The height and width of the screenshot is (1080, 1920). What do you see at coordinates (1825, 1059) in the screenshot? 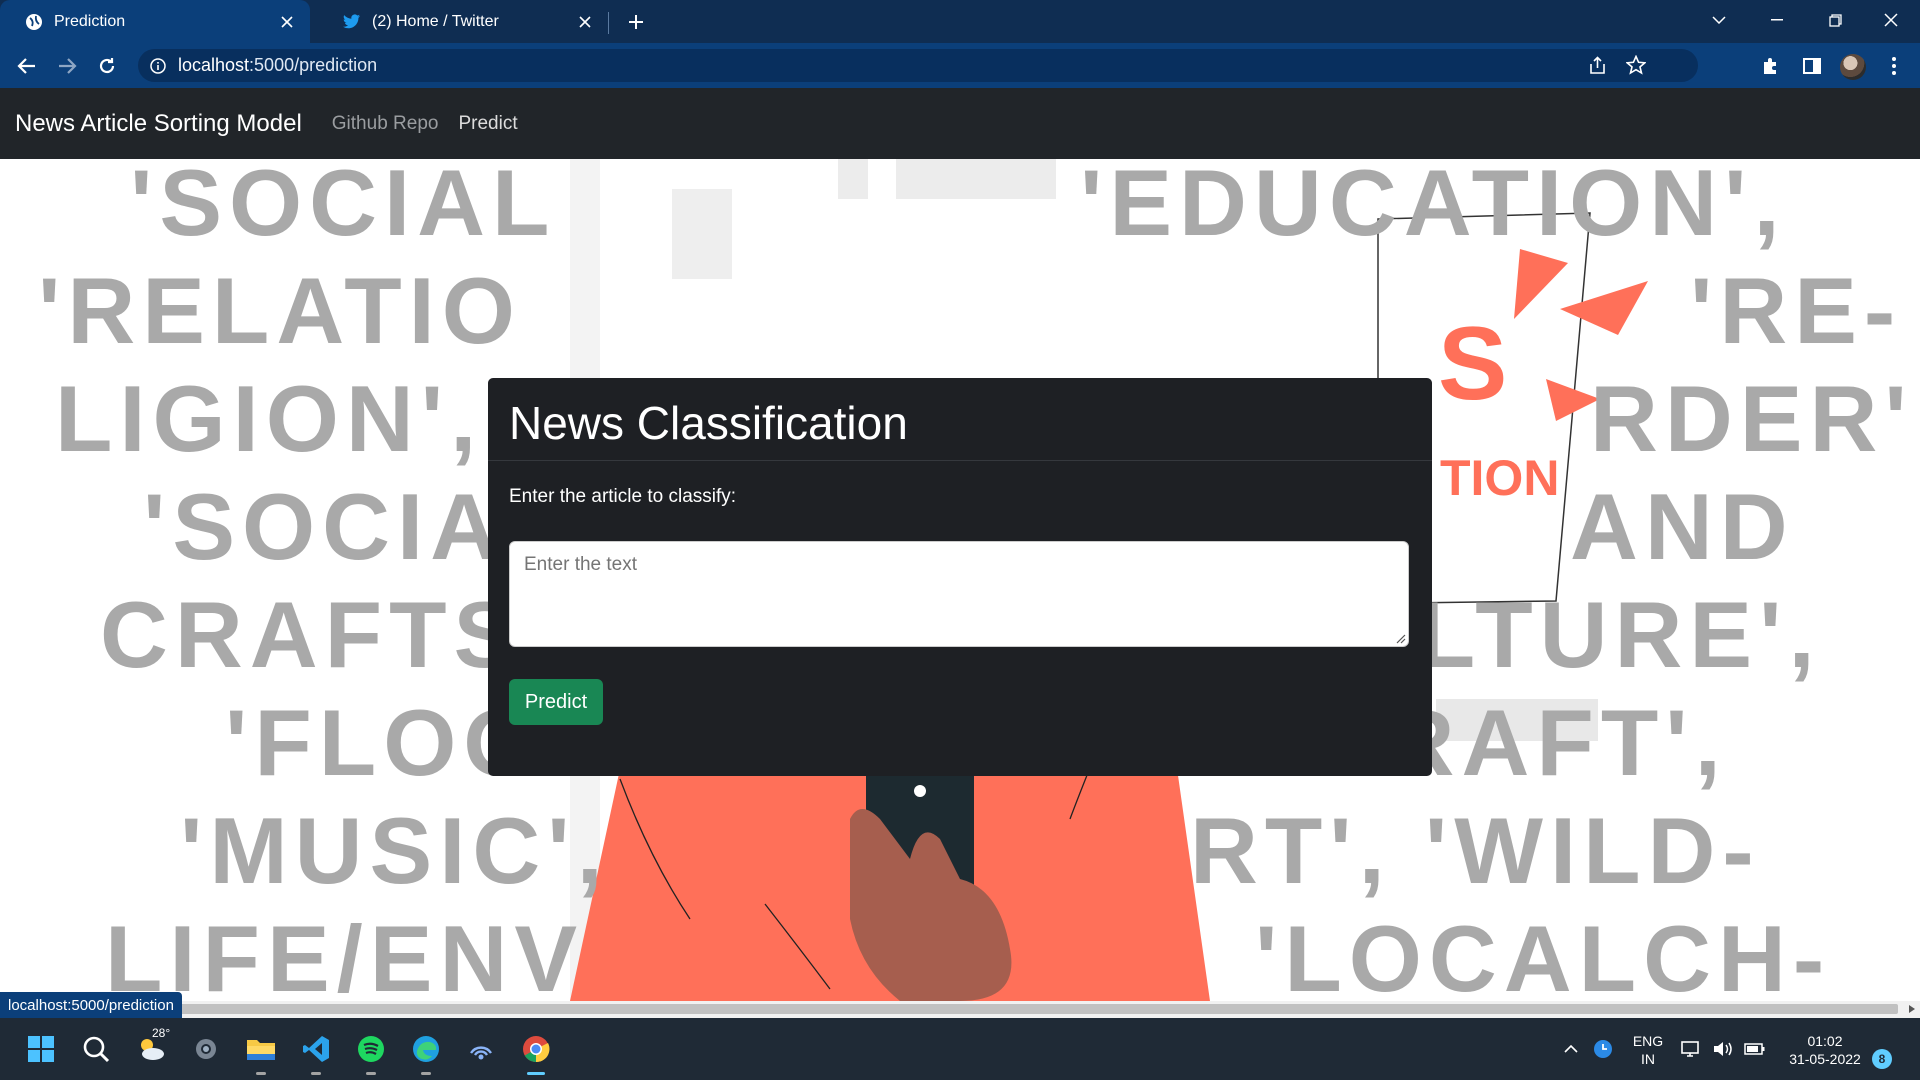
I see `clock-date: 31-05-2022` at bounding box center [1825, 1059].